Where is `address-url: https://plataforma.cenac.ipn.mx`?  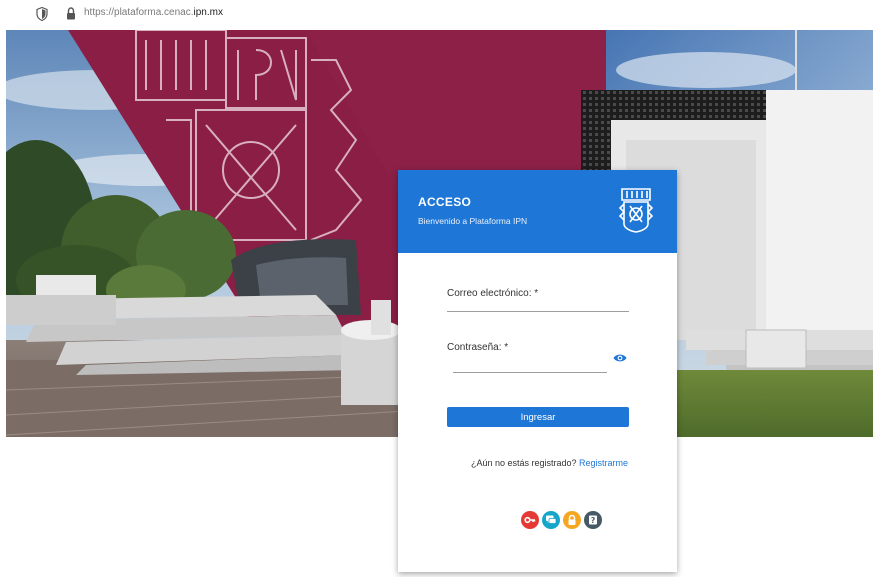
address-url: https://plataforma.cenac.ipn.mx is located at coordinates (153, 12).